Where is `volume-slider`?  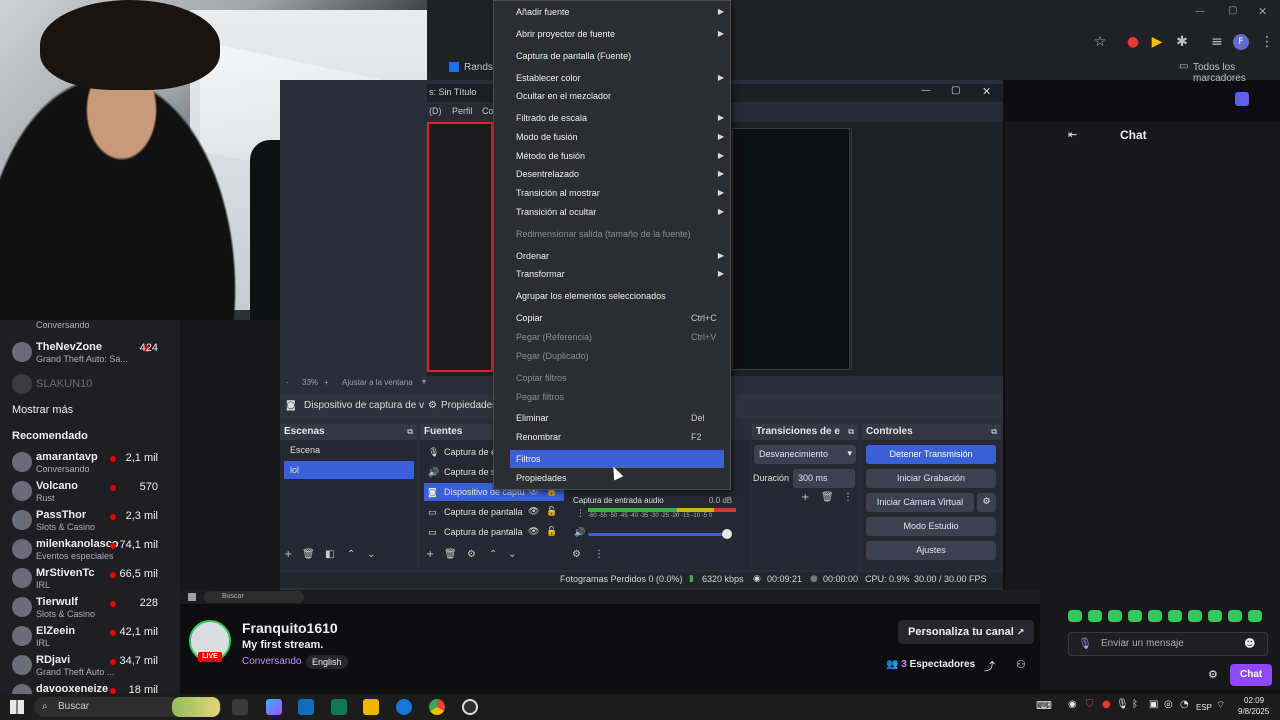 volume-slider is located at coordinates (658, 534).